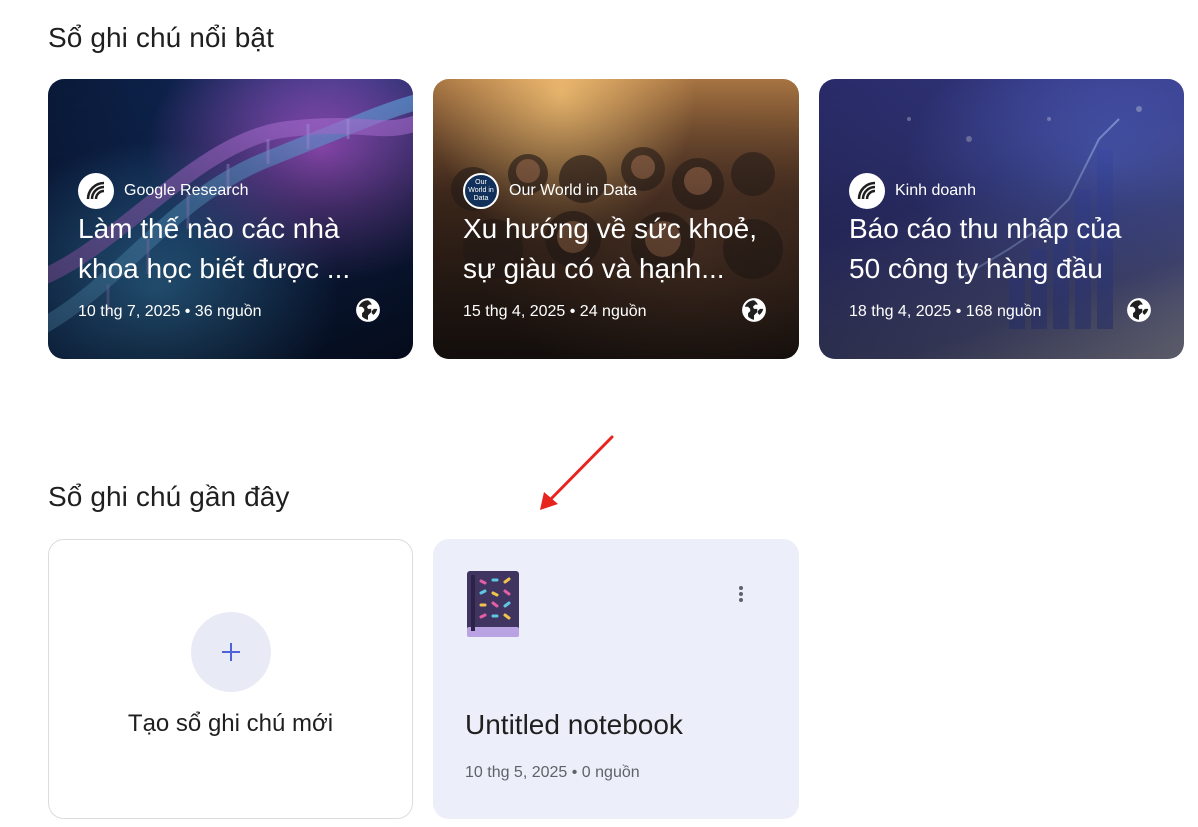  What do you see at coordinates (945, 311) in the screenshot?
I see `card-meta: 18 thg 4, 2025 • 168 nguồn` at bounding box center [945, 311].